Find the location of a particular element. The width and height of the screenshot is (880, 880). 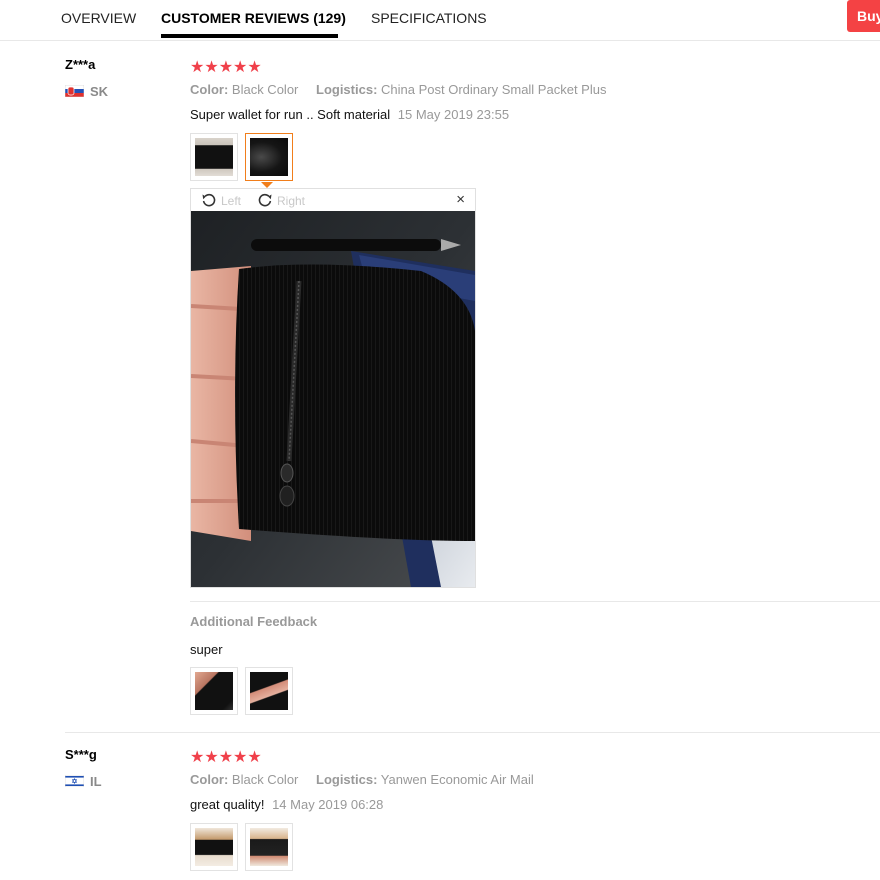

wallet-on-wrist-photo is located at coordinates (333, 399).